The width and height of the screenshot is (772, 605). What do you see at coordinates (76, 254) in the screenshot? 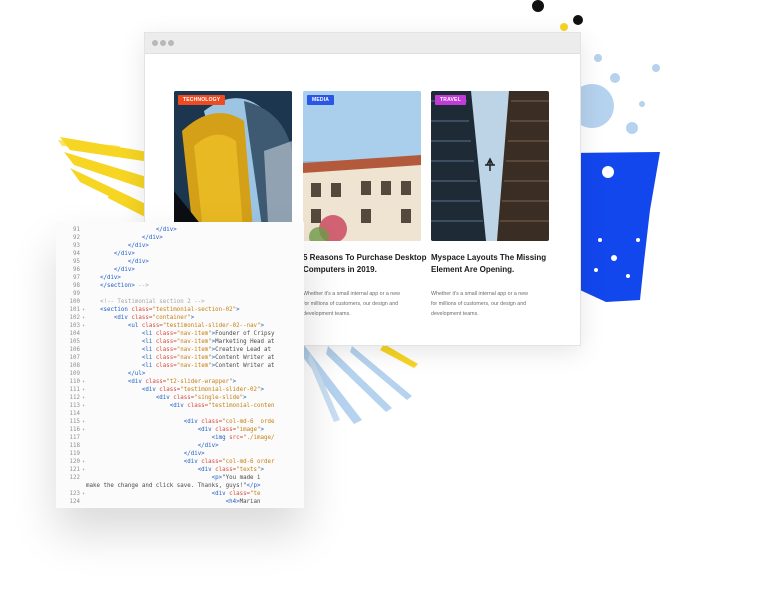
I see `line-number: 94` at bounding box center [76, 254].